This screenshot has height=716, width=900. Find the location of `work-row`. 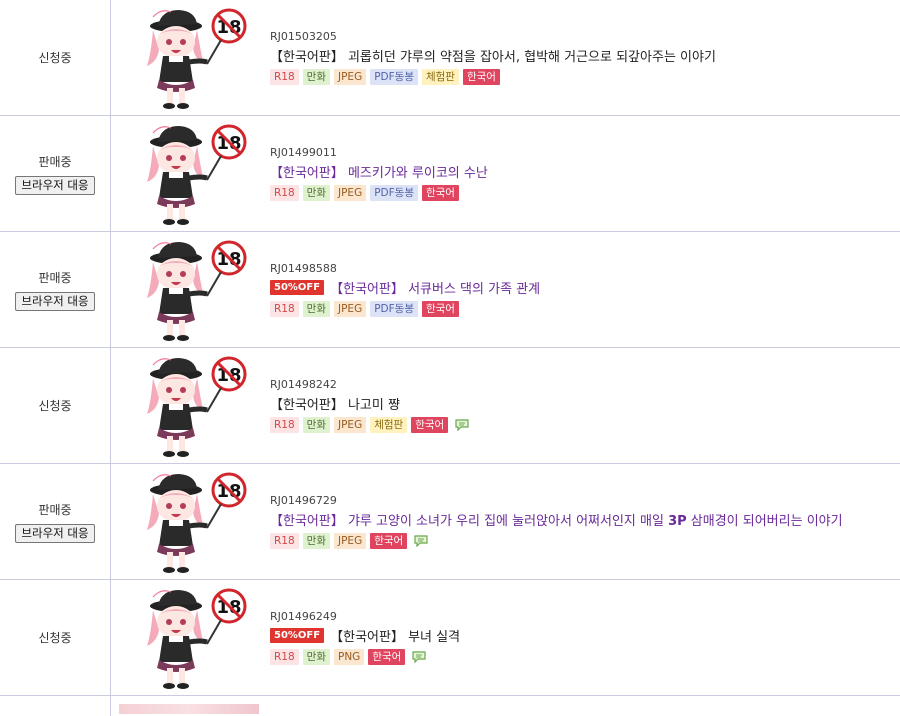

work-row is located at coordinates (450, 706).